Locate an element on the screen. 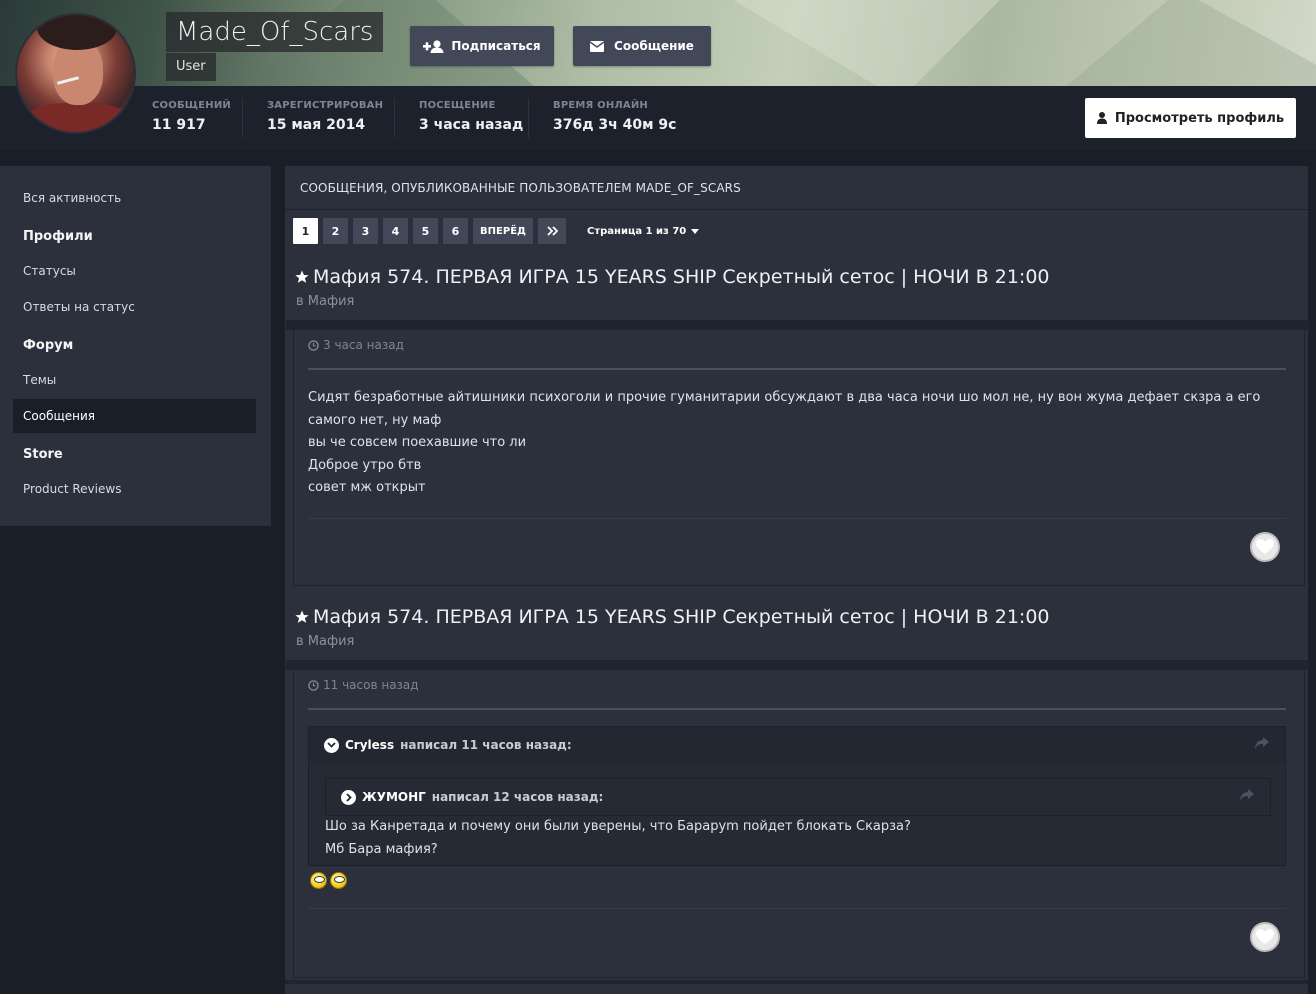  sidebar-item-all-activity: Вся активность is located at coordinates (134, 198).